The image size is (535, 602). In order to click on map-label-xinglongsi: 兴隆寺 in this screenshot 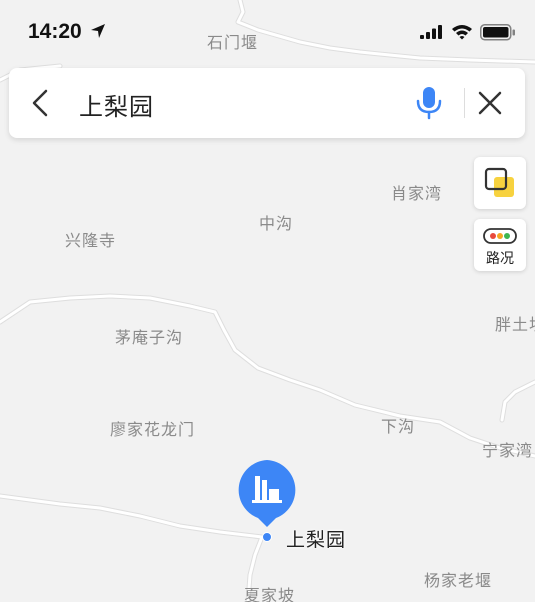, I will do `click(90, 239)`.